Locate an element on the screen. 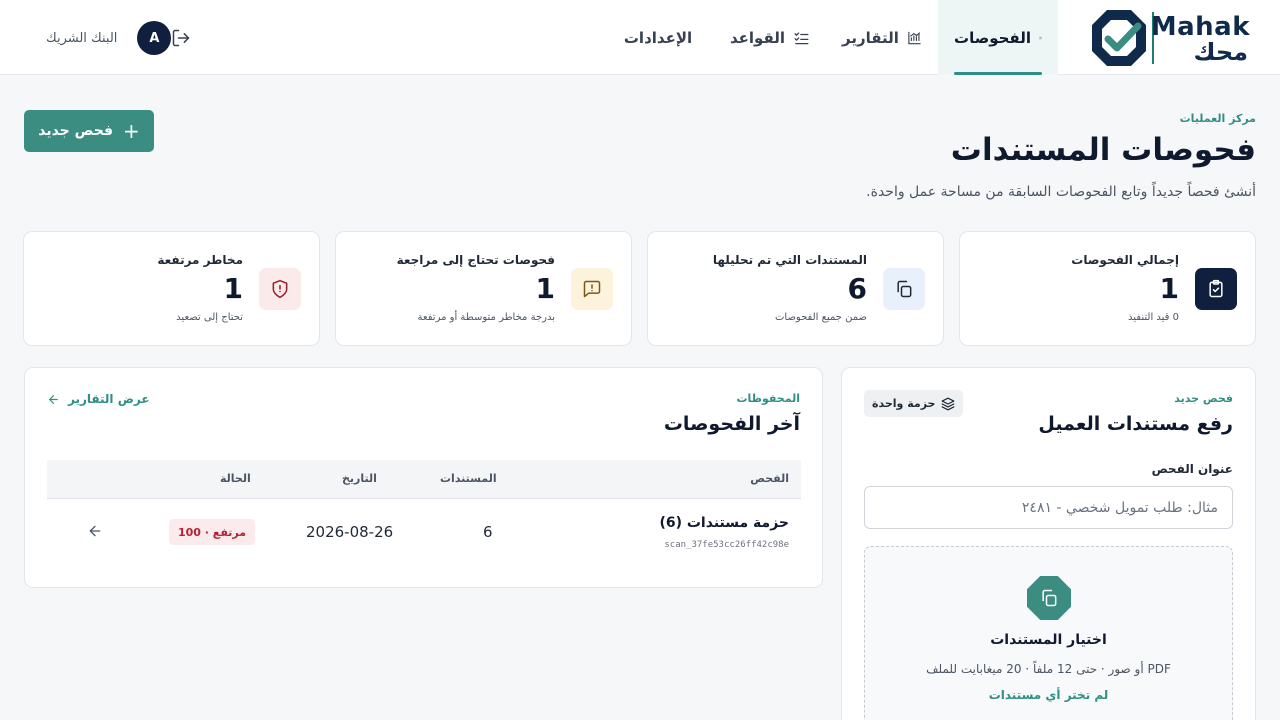 This screenshot has width=1280, height=720. stat-label: إجمالي الفحوصات is located at coordinates (1125, 260).